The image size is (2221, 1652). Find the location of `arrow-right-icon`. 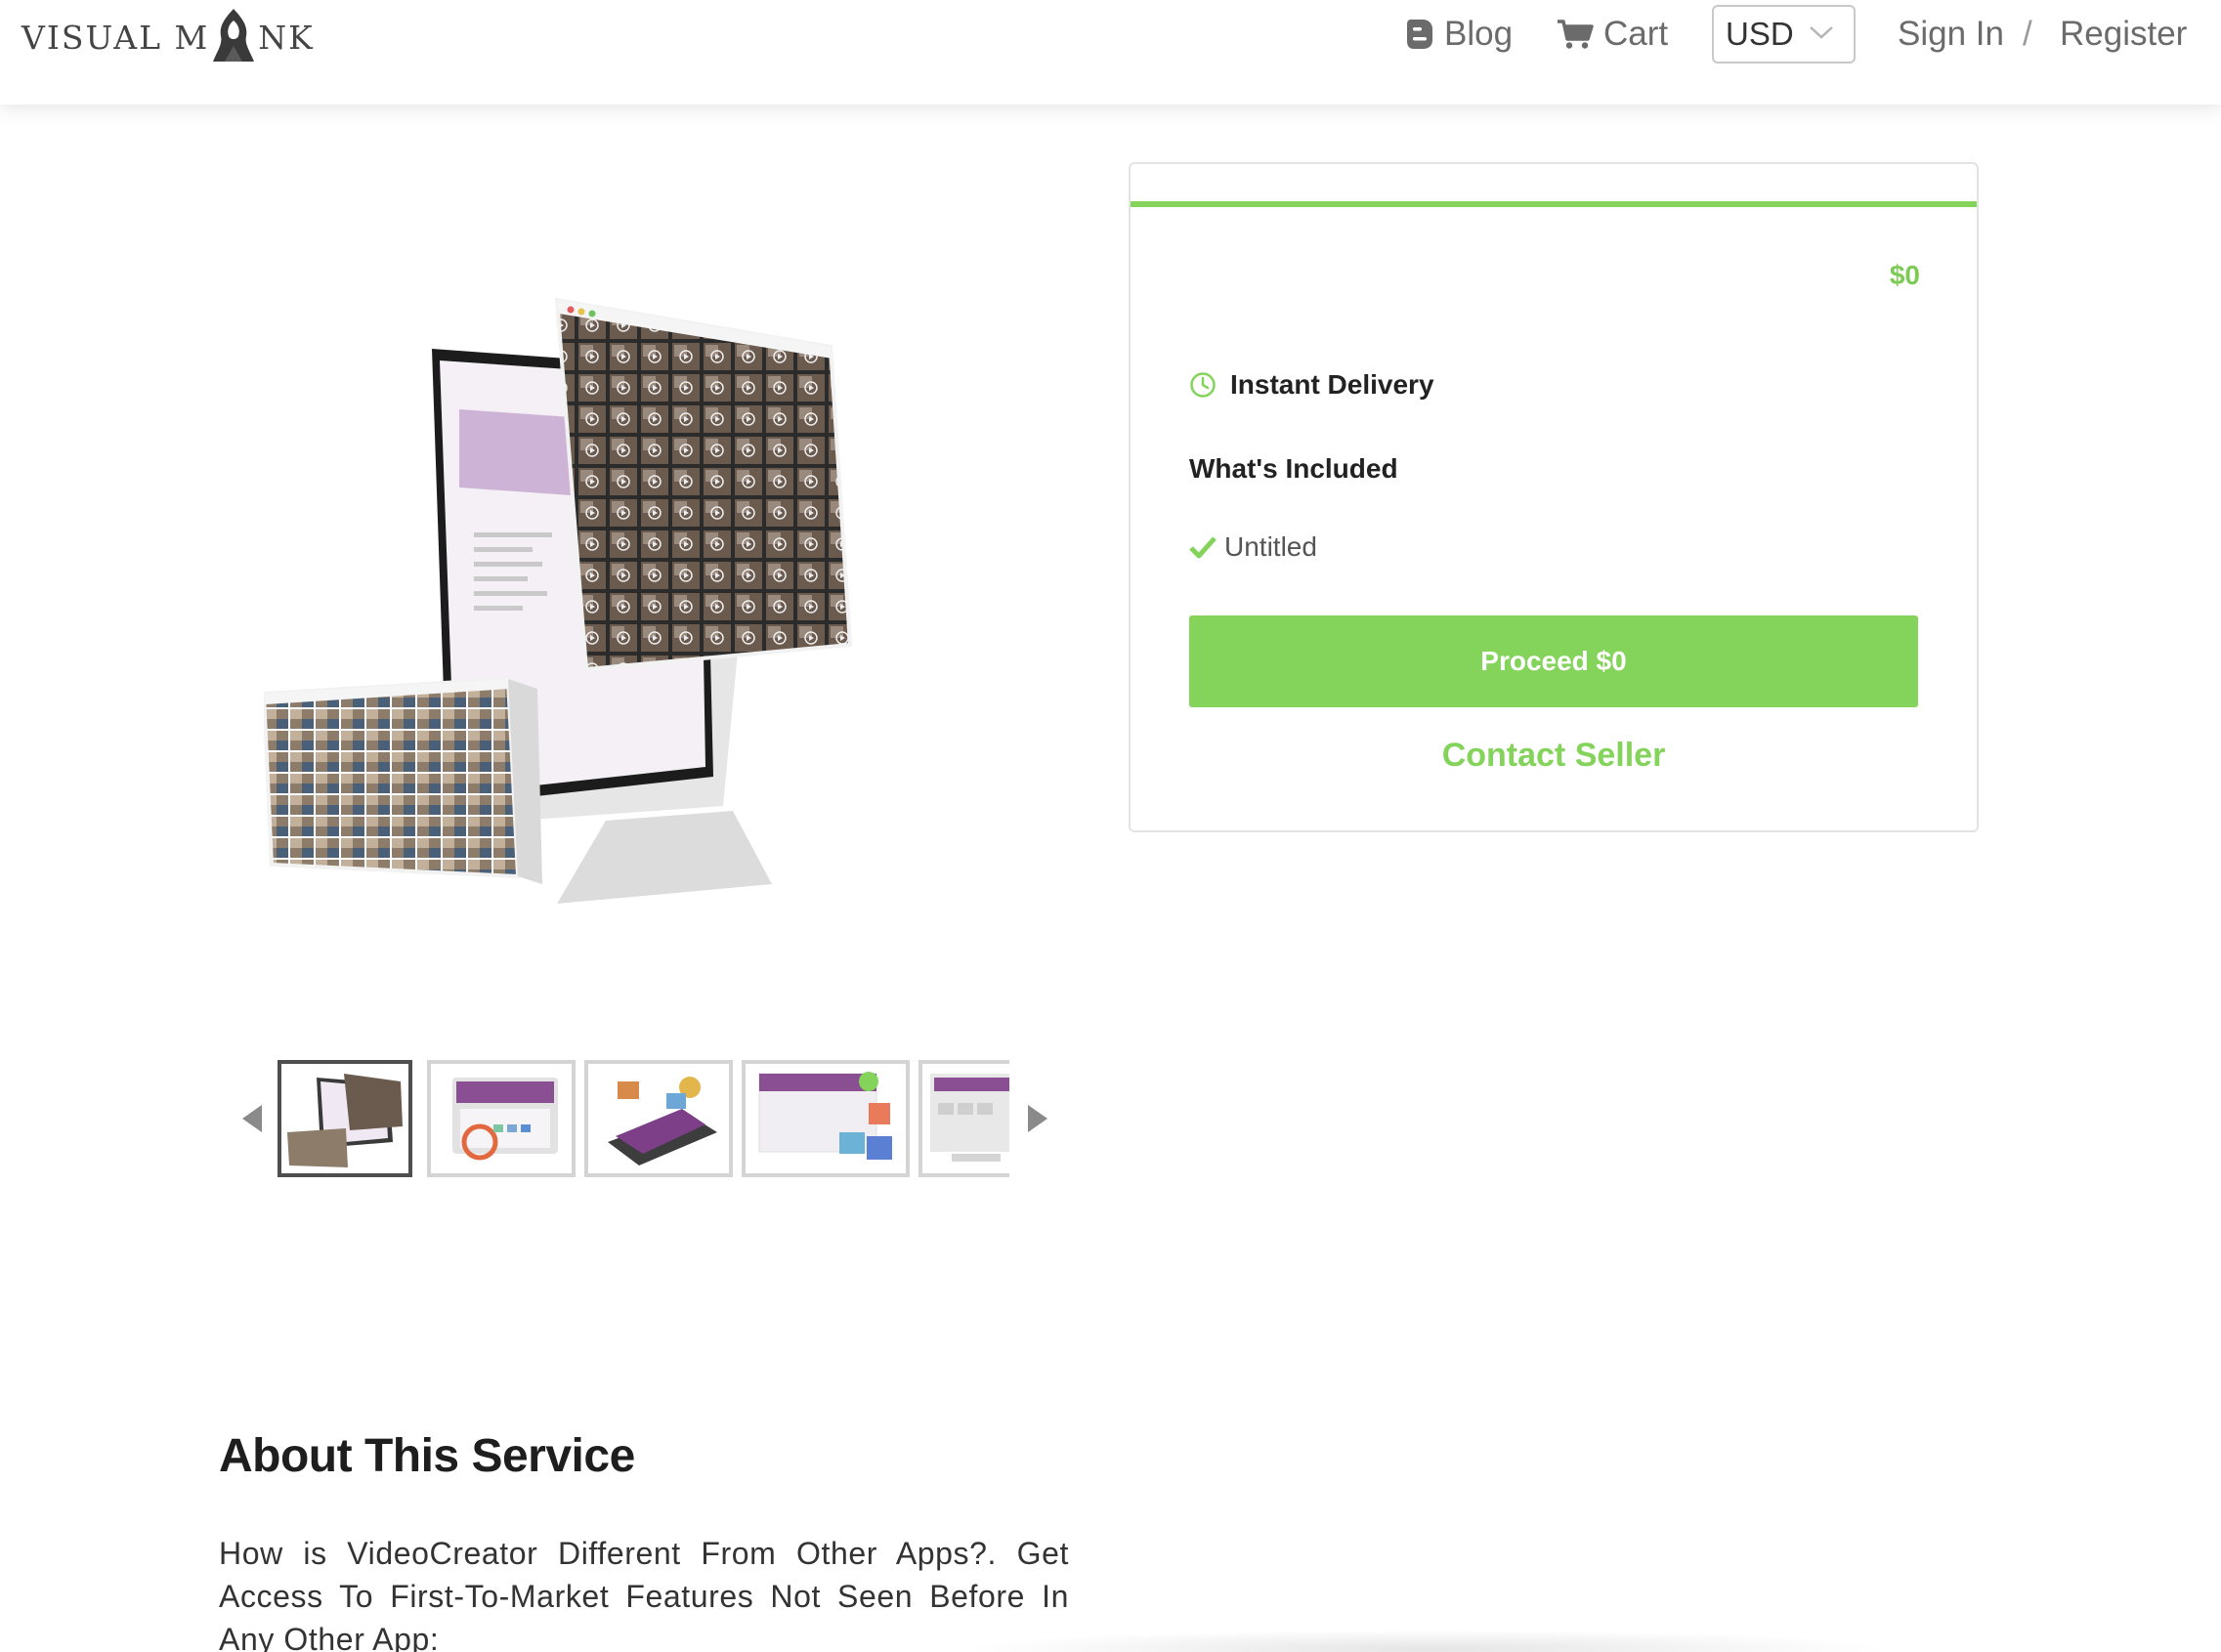

arrow-right-icon is located at coordinates (1037, 1118).